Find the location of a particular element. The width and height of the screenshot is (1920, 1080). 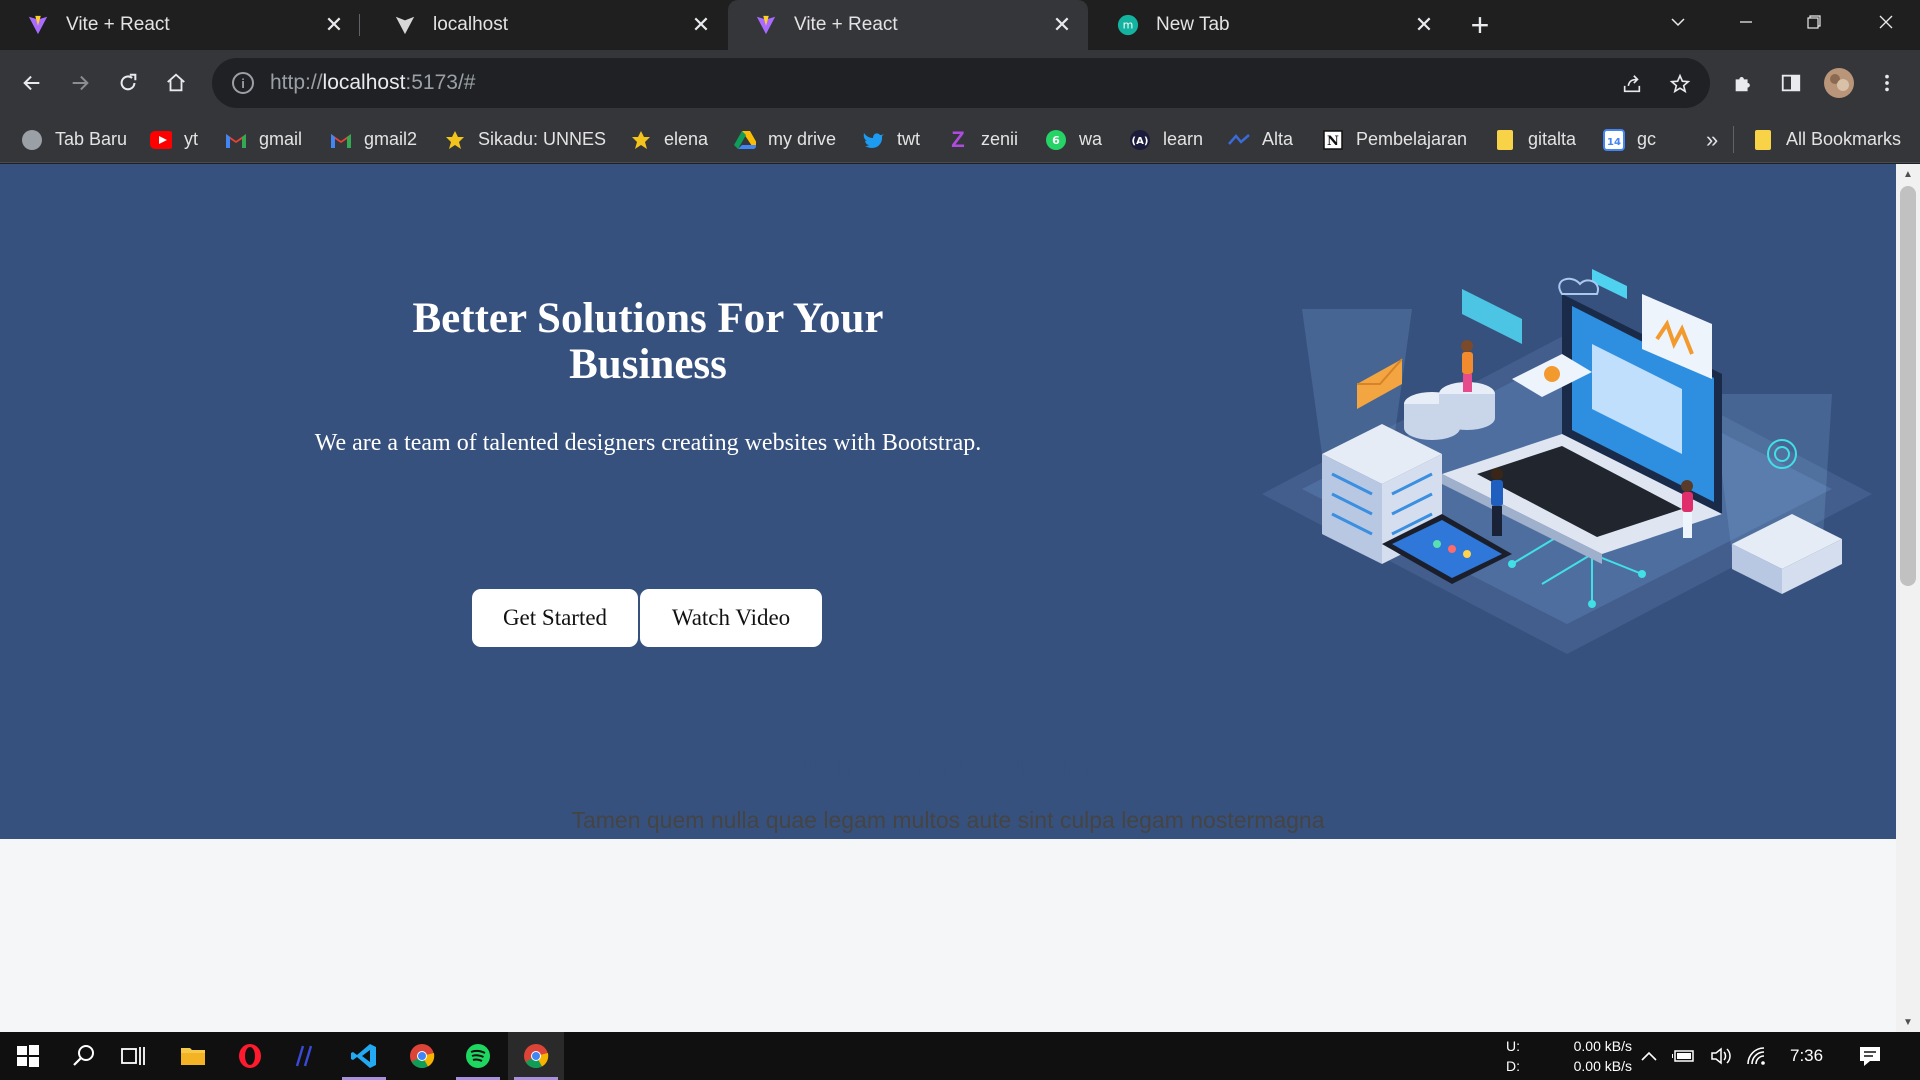

bookmark-label: All Bookmarks is located at coordinates (1844, 139).